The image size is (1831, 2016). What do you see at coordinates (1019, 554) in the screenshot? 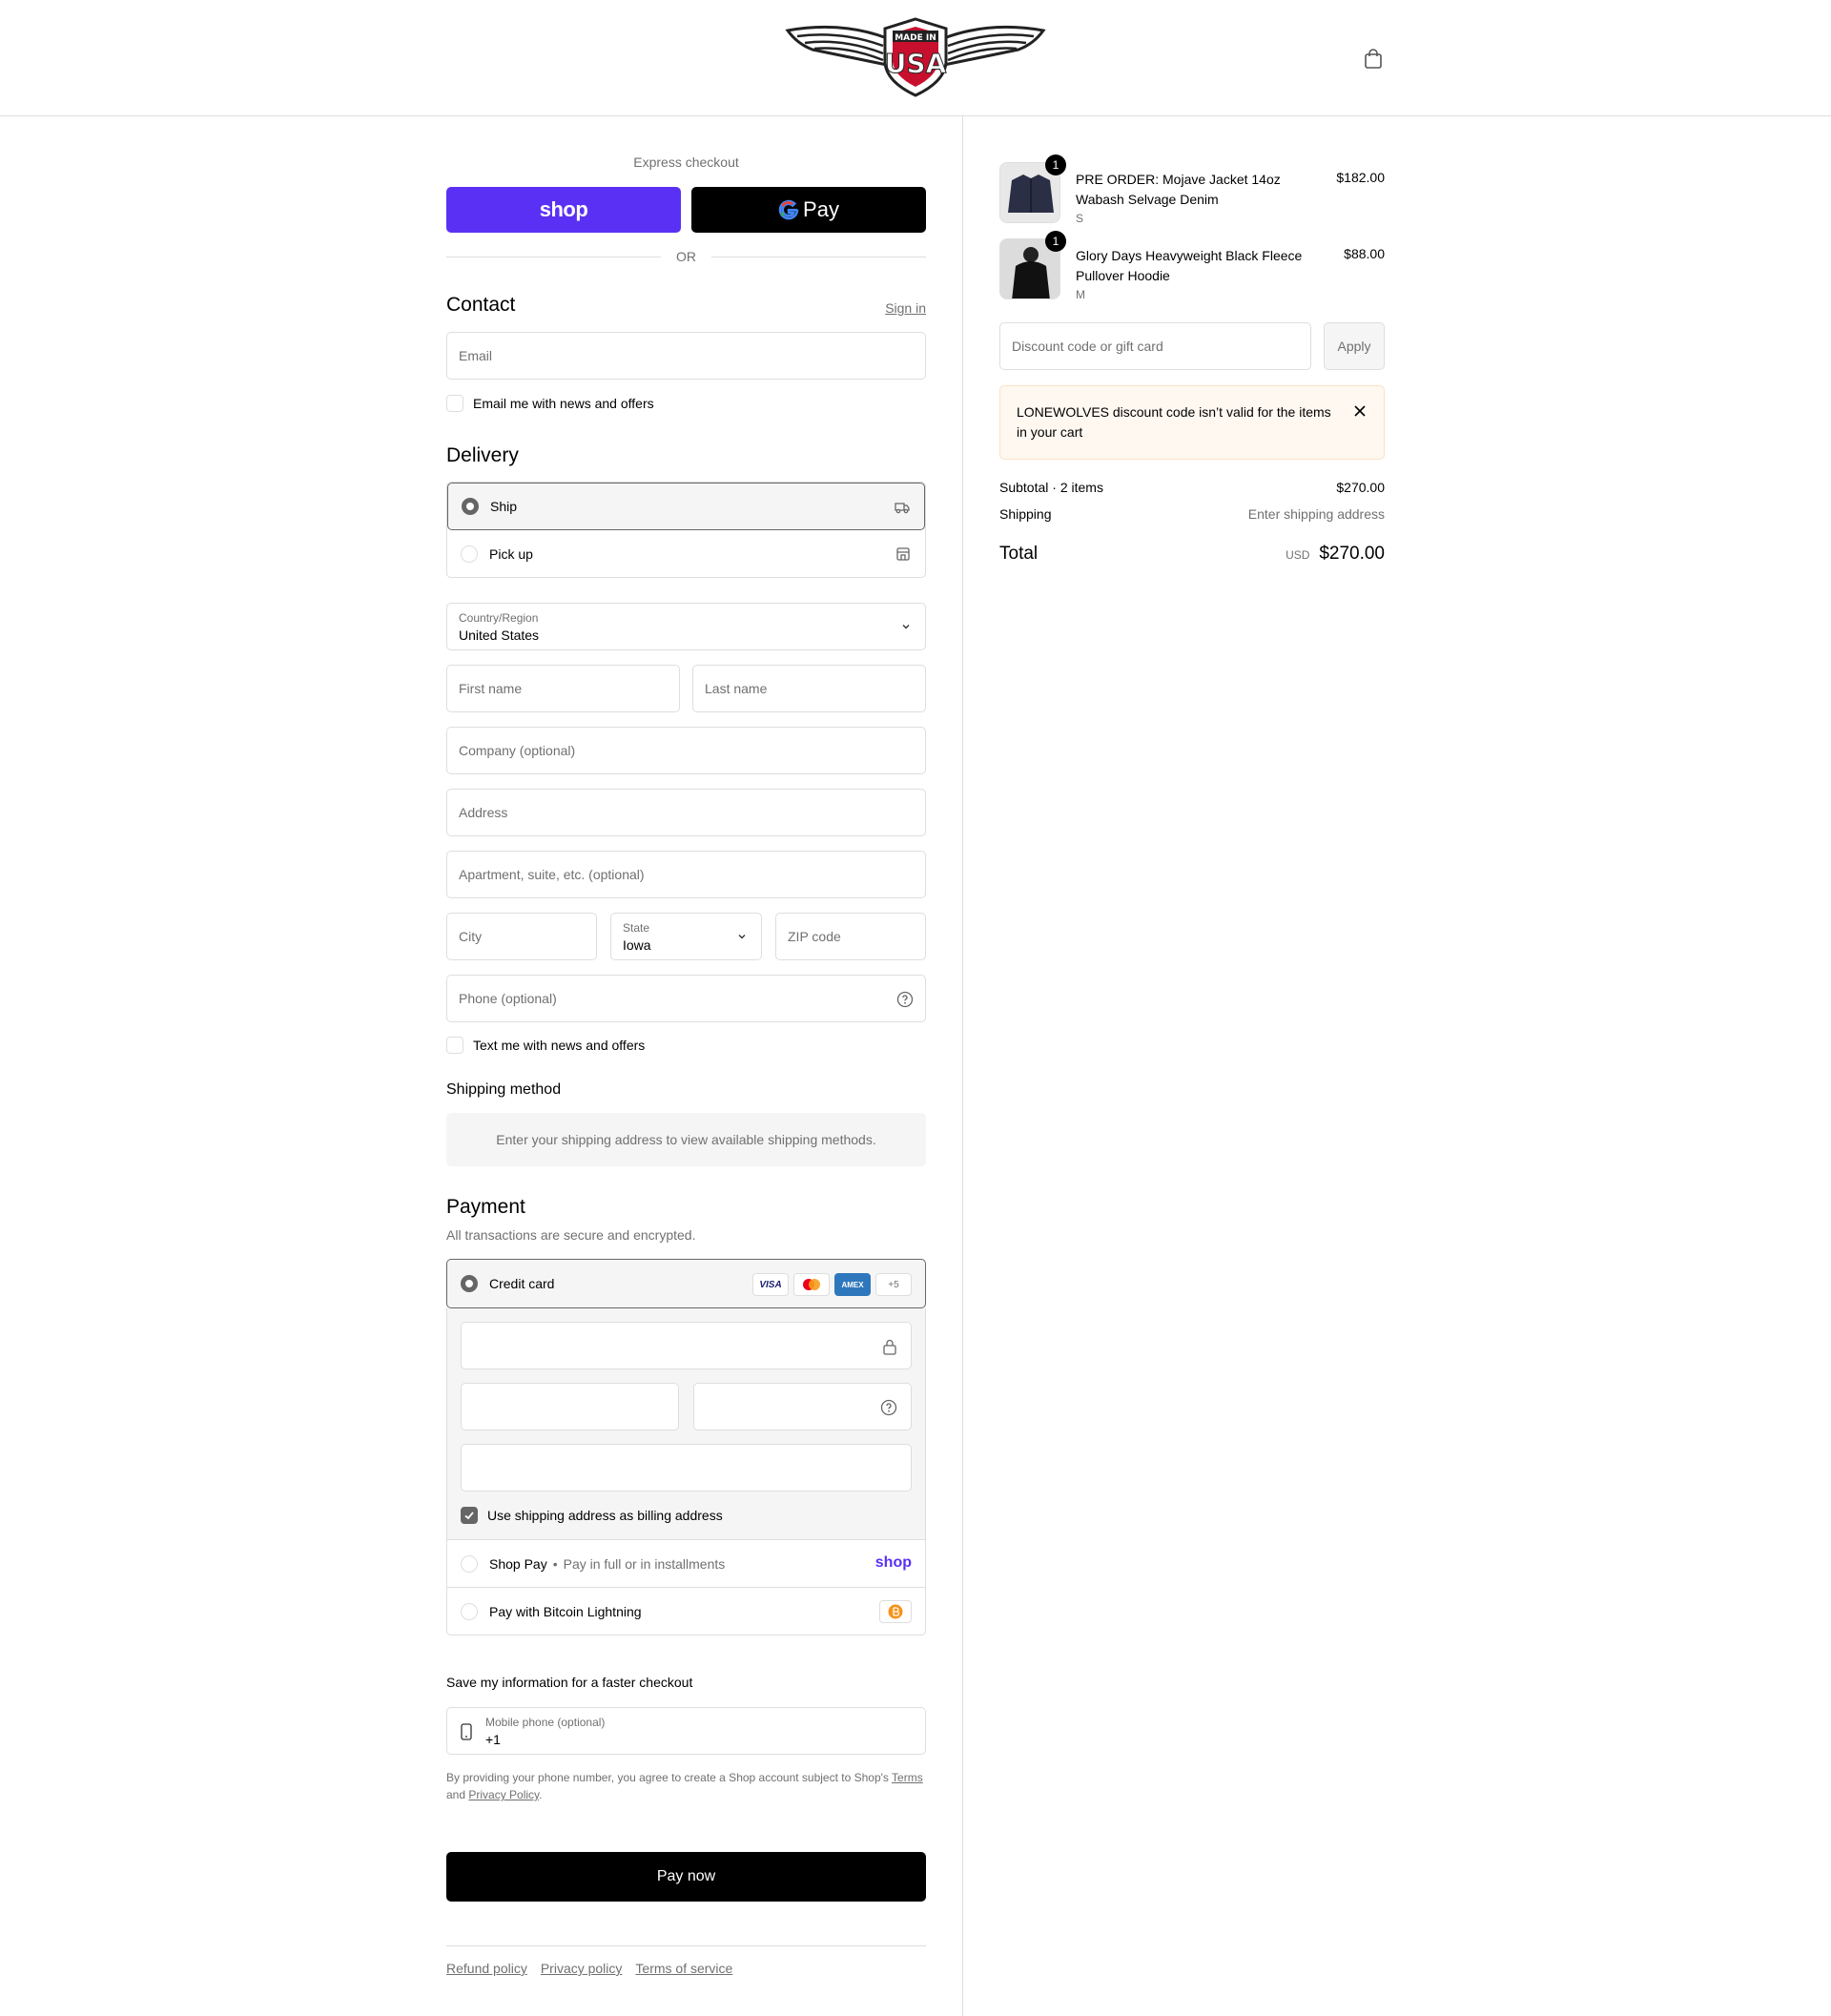
I see `total-label: Total` at bounding box center [1019, 554].